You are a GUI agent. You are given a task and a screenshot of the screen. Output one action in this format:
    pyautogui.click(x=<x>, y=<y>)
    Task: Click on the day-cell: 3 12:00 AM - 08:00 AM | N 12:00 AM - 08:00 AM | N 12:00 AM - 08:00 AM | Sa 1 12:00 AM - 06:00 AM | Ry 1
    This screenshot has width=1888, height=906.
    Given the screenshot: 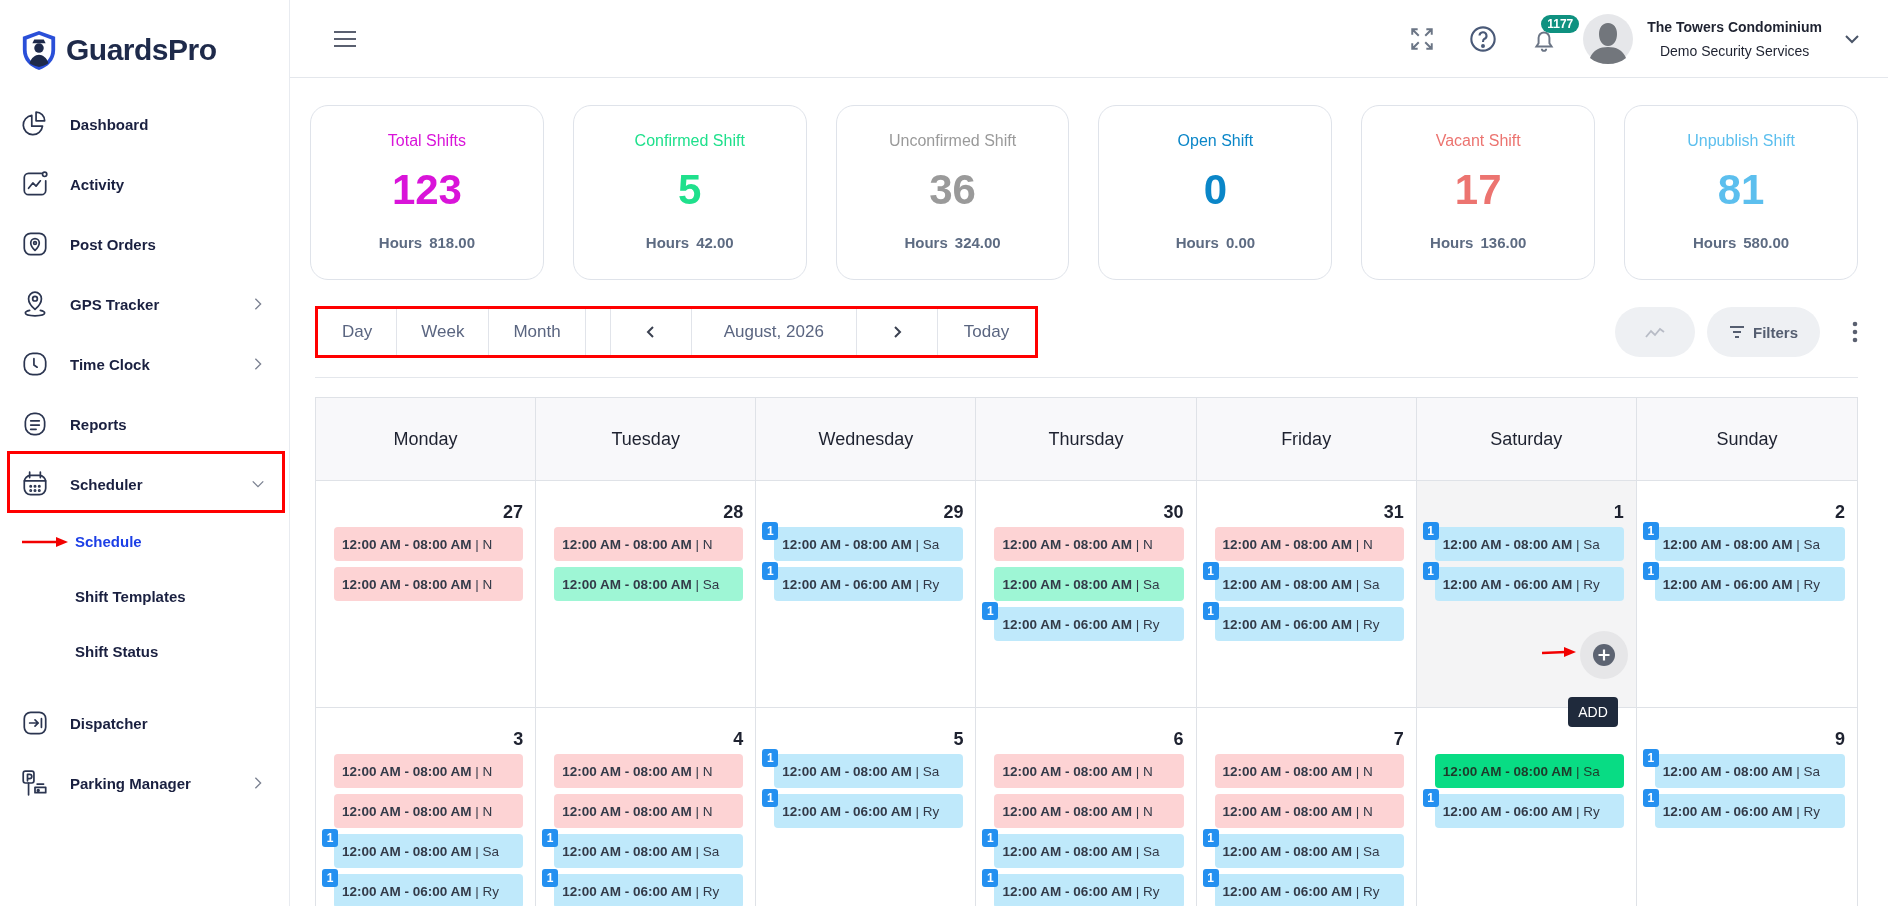 What is the action you would take?
    pyautogui.click(x=426, y=807)
    